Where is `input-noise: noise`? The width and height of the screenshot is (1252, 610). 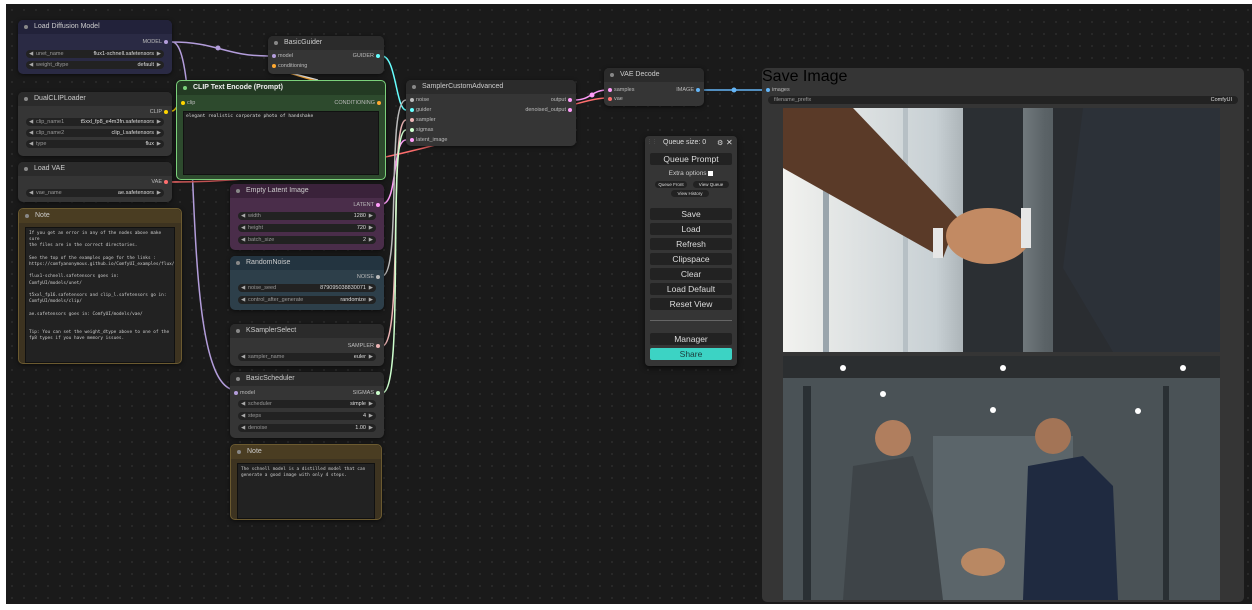 input-noise: noise is located at coordinates (419, 100).